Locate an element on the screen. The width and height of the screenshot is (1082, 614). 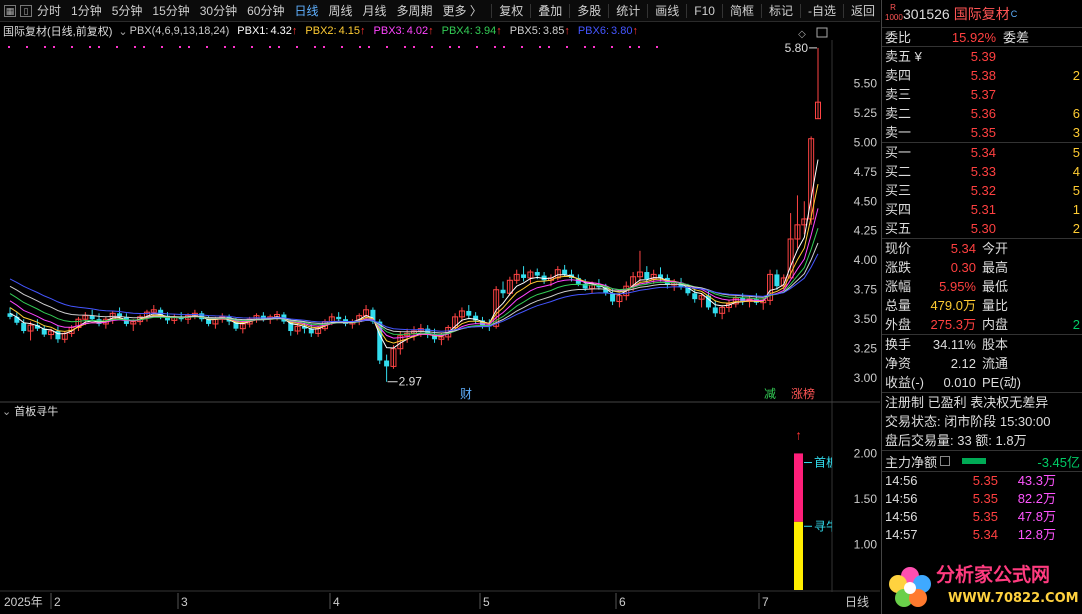
toolbar-button: 叠加 is located at coordinates (550, 11).